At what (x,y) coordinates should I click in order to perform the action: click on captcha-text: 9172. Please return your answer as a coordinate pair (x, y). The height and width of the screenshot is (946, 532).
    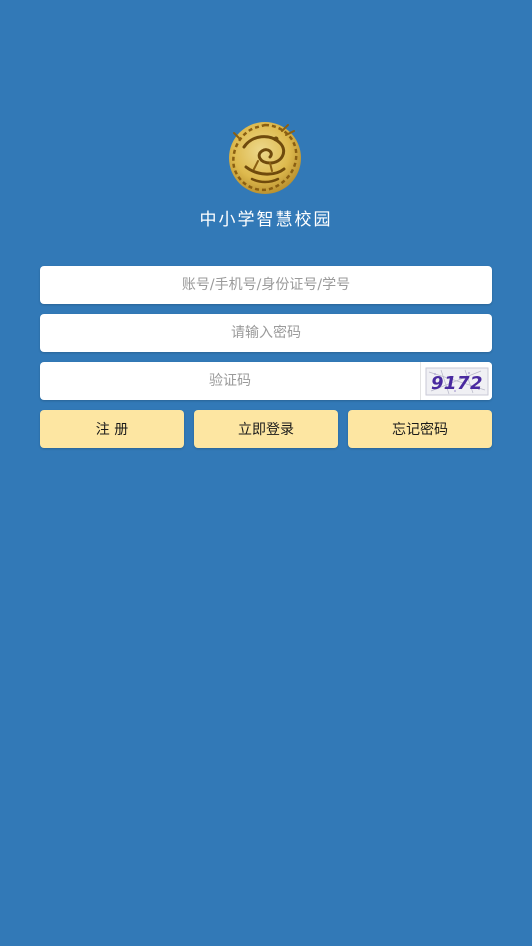
    Looking at the image, I should click on (457, 383).